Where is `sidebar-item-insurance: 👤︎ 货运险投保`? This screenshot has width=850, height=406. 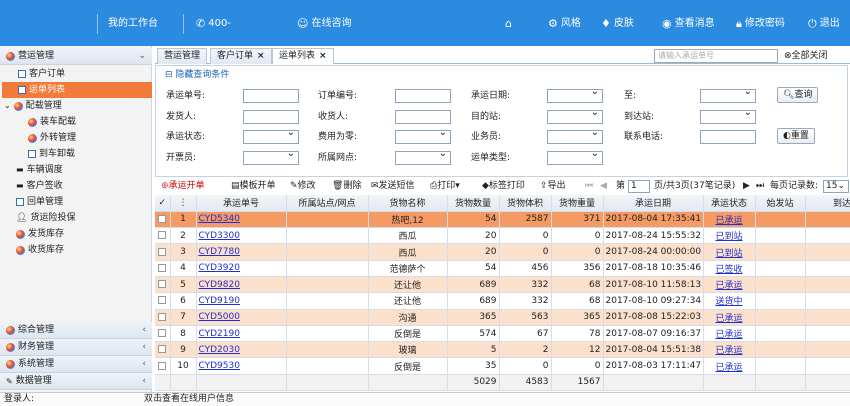
sidebar-item-insurance: 👤︎ 货运险投保 is located at coordinates (45, 218).